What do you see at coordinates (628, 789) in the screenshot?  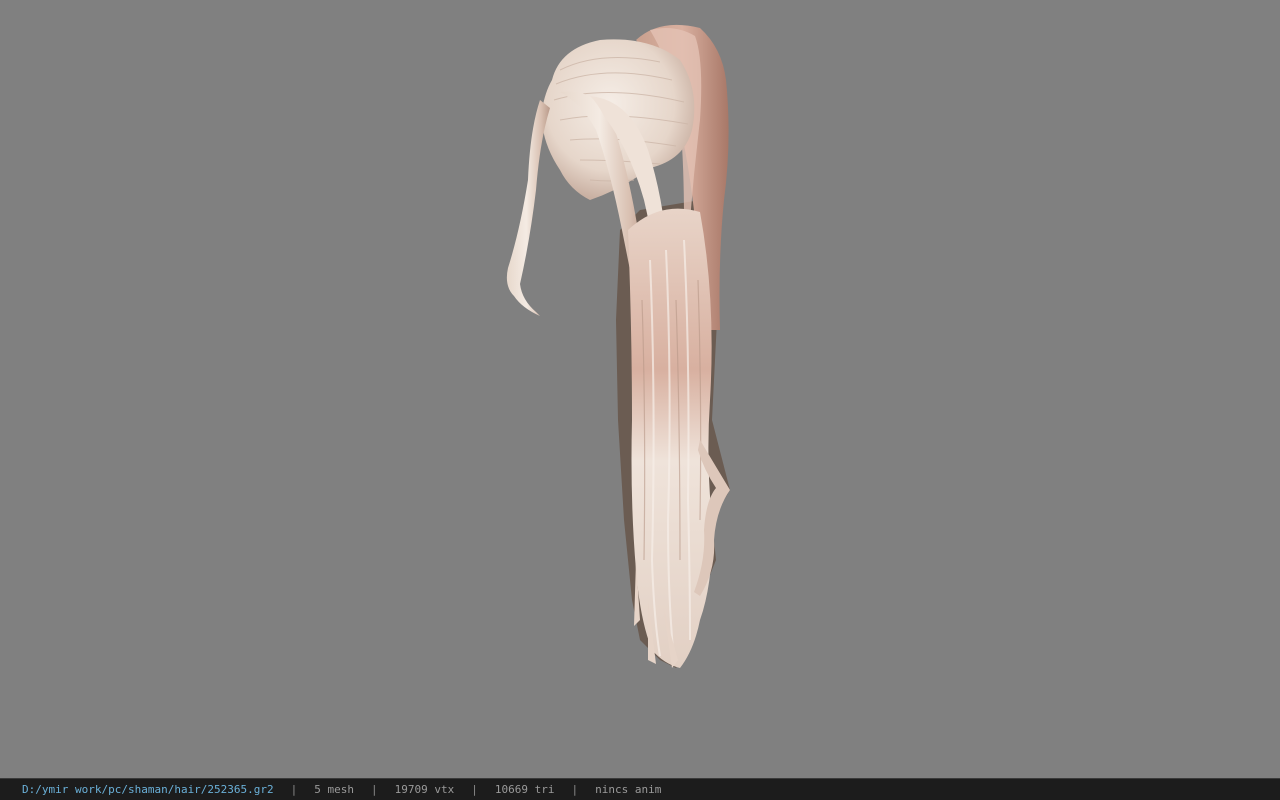 I see `anim-status: nincs anim` at bounding box center [628, 789].